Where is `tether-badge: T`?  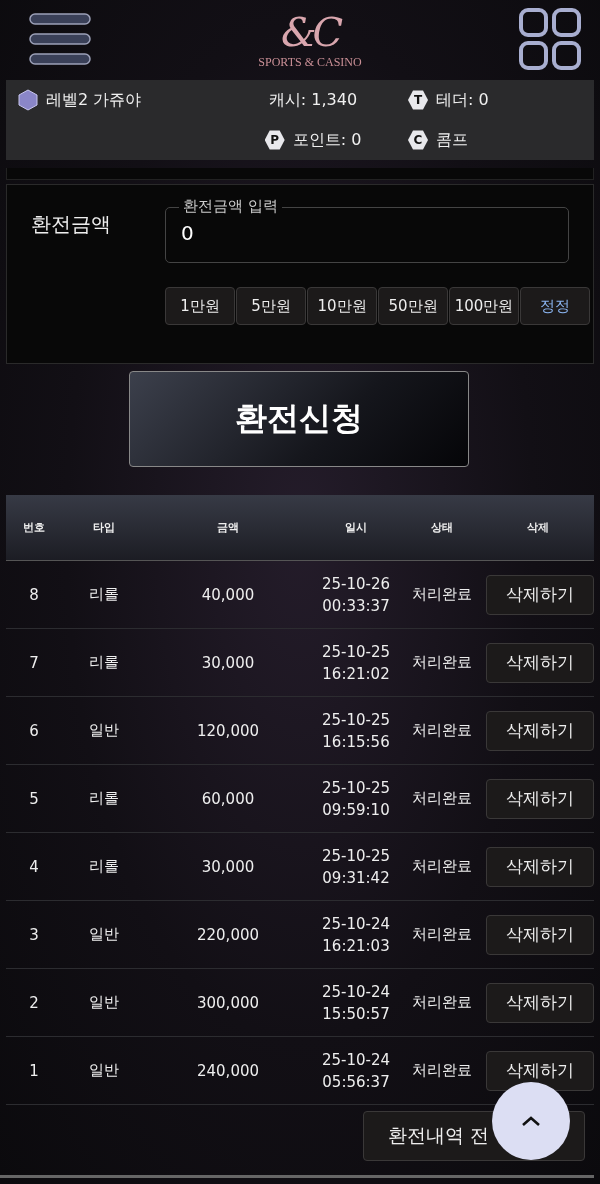
tether-badge: T is located at coordinates (418, 100).